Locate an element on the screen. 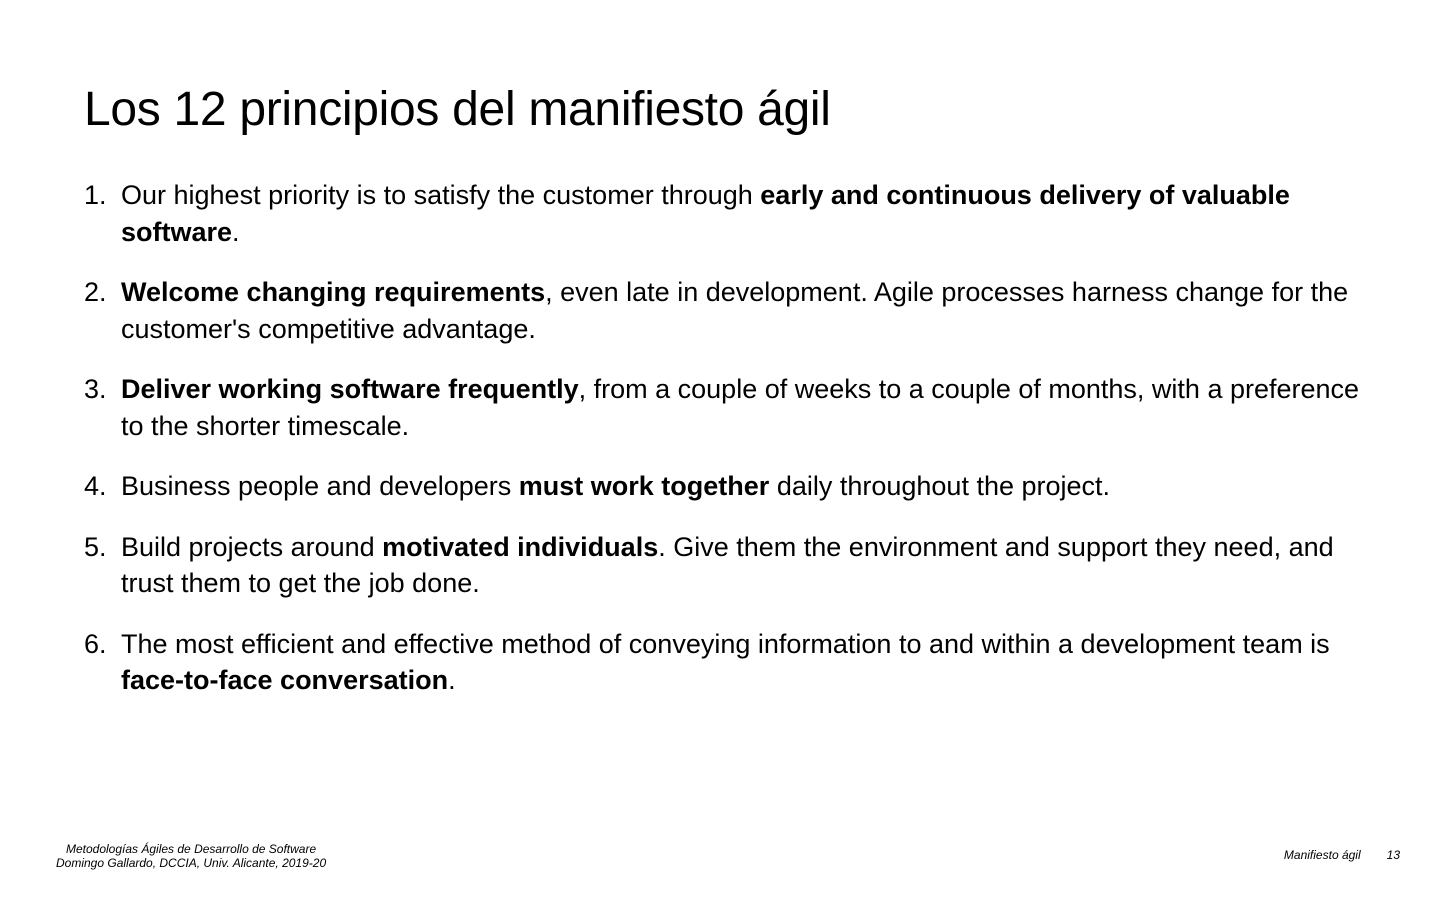 Image resolution: width=1440 pixels, height=900 pixels. page-number: 13 is located at coordinates (1393, 855).